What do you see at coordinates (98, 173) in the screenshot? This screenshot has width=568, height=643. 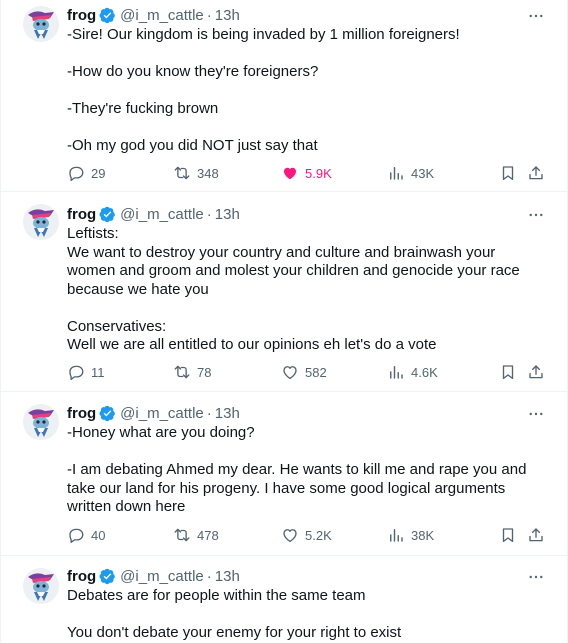 I see `reply-count: 29` at bounding box center [98, 173].